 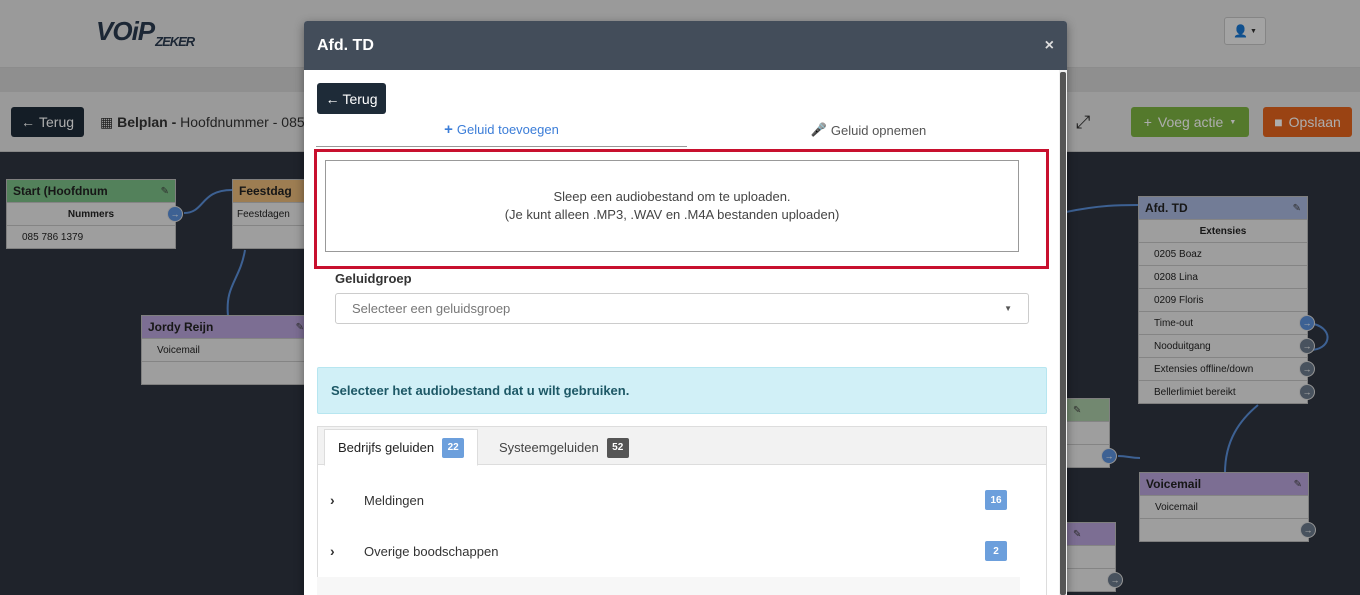 What do you see at coordinates (668, 500) in the screenshot?
I see `category-row-meldingen: › Meldingen 16` at bounding box center [668, 500].